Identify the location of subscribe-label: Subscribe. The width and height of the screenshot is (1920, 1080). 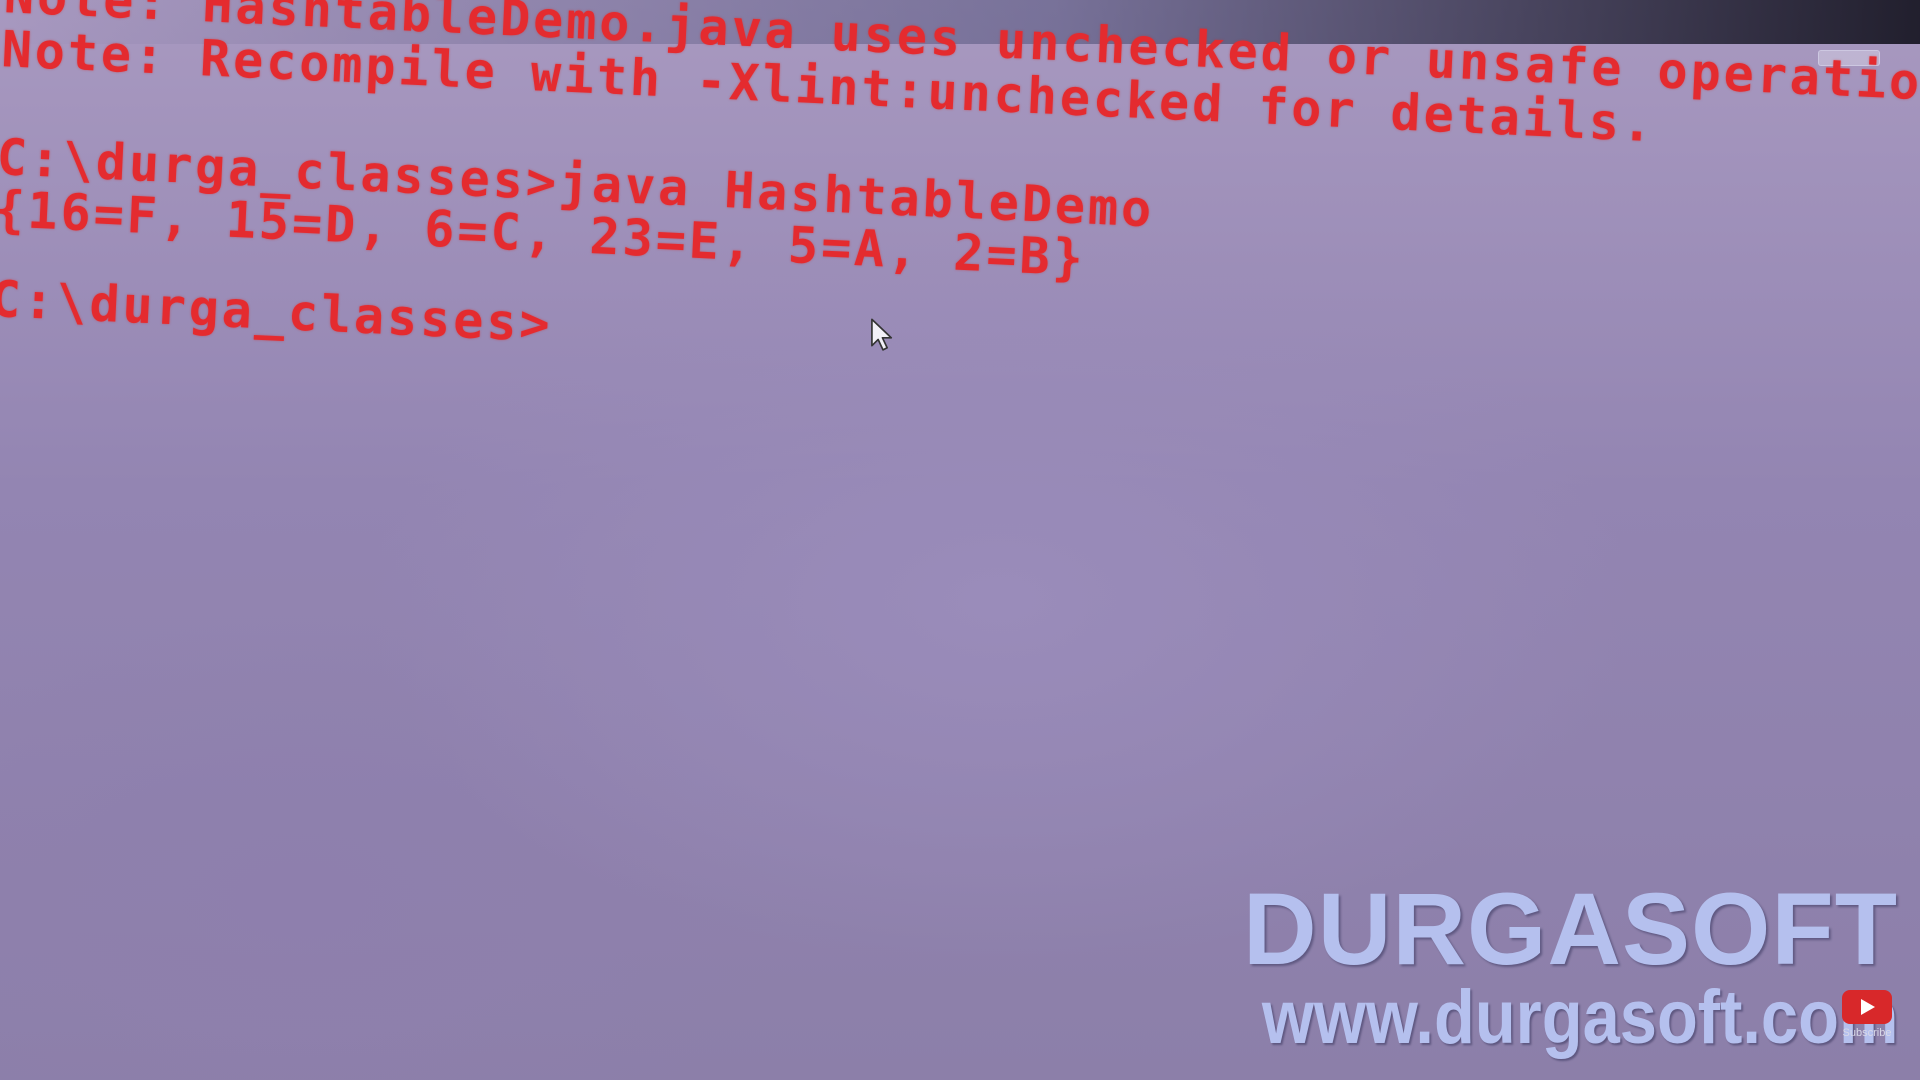
(1867, 1033).